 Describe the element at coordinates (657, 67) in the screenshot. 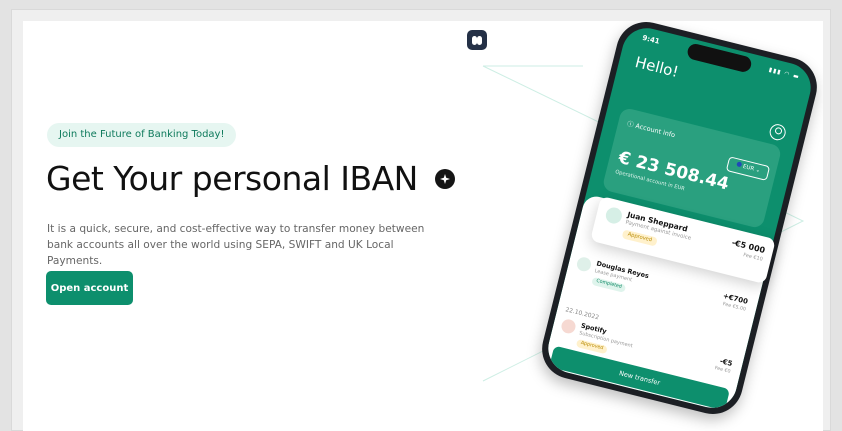

I see `greeting: Hello!` at that location.